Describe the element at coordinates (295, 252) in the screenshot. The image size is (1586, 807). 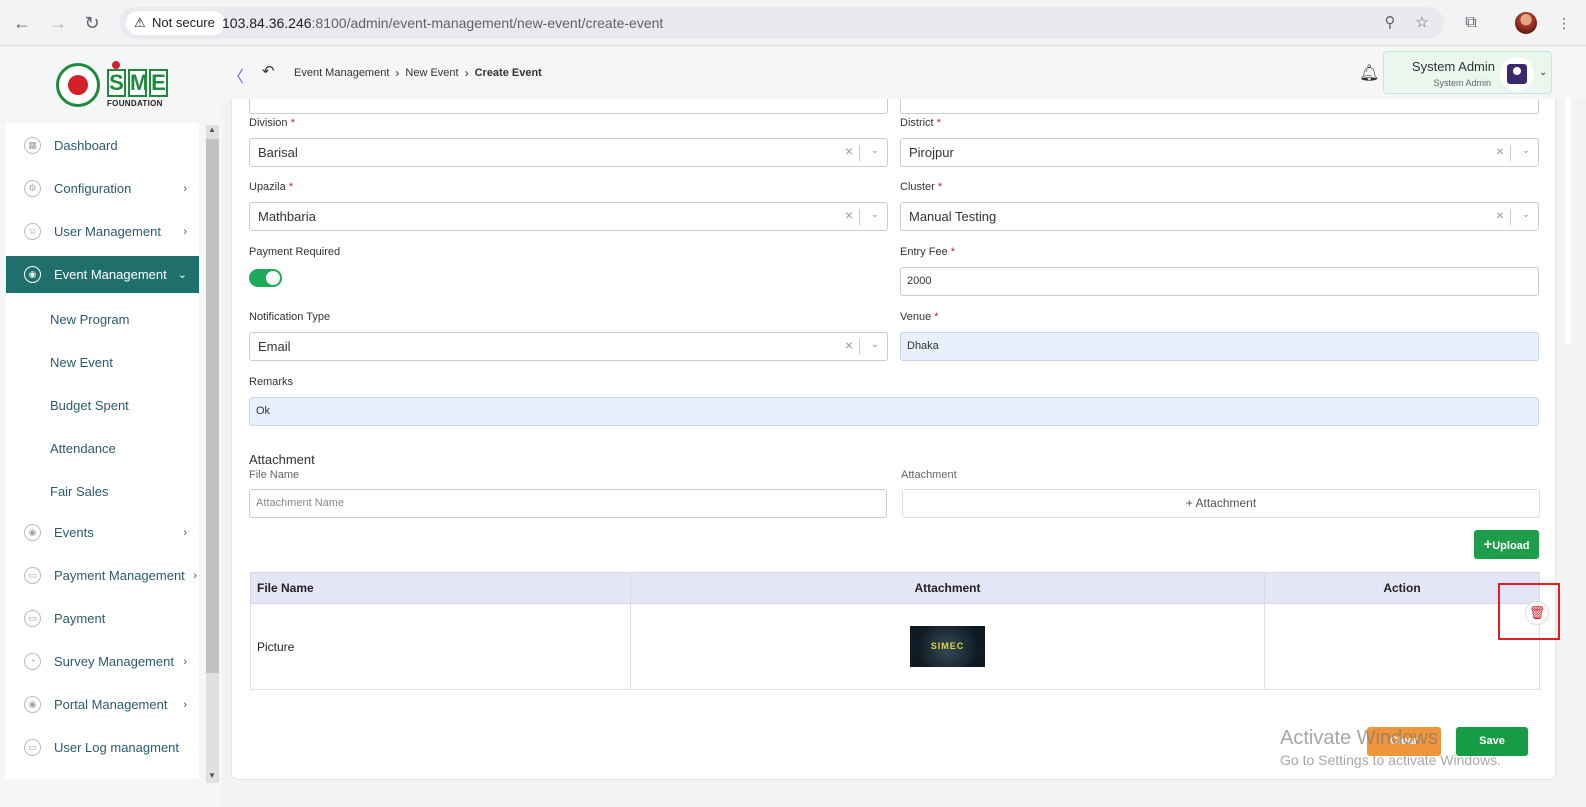
I see `payment-required-label: Payment Required` at that location.